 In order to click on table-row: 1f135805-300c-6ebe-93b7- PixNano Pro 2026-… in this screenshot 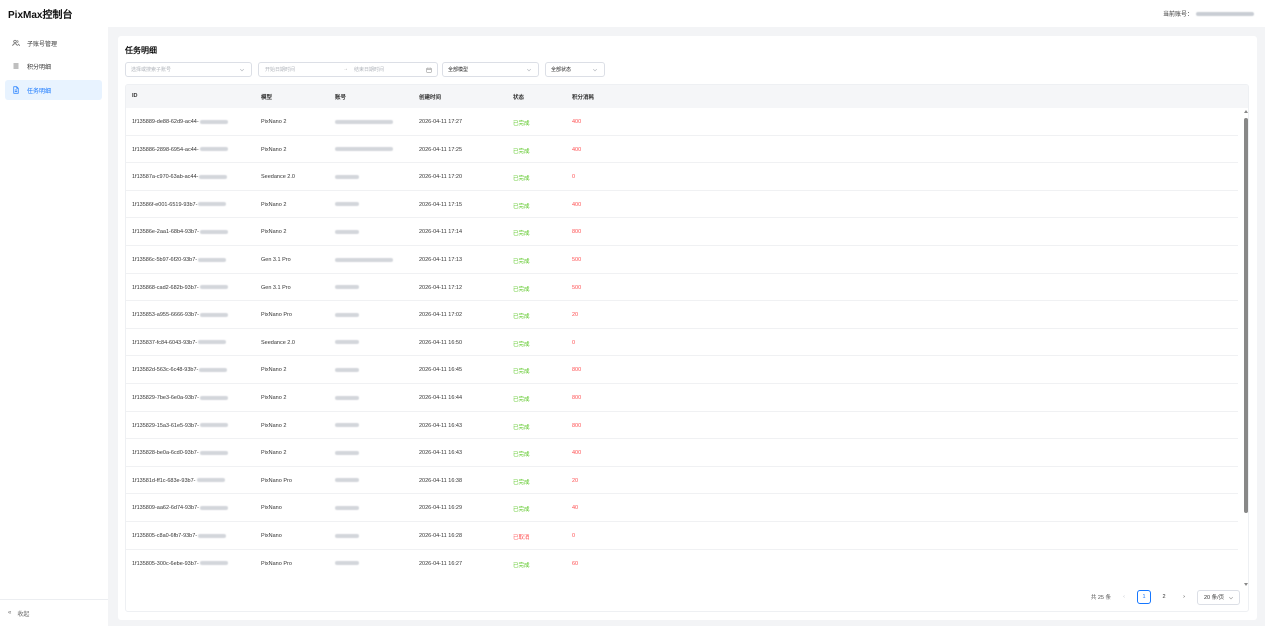, I will do `click(682, 563)`.